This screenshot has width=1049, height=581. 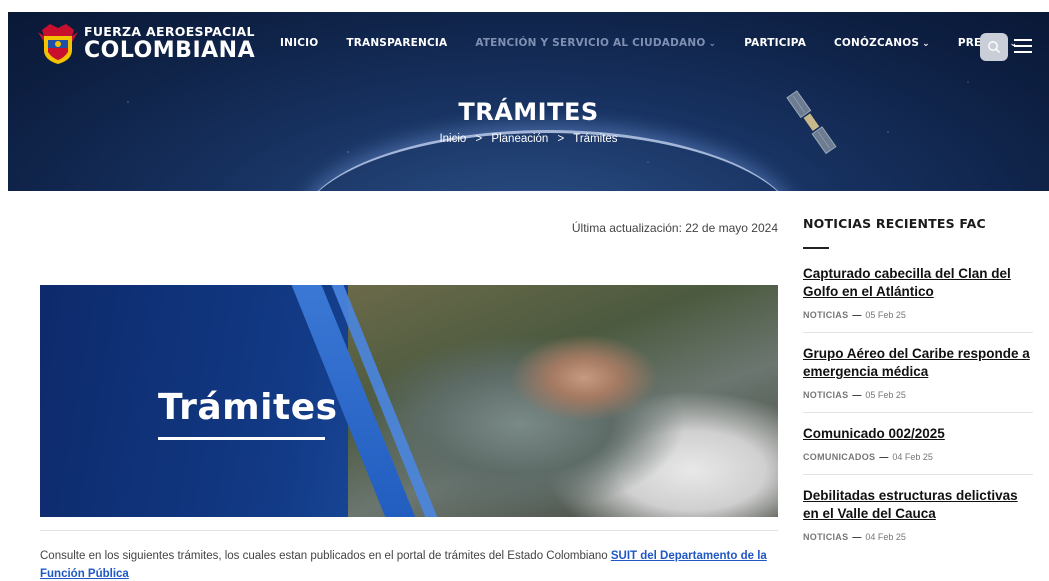 What do you see at coordinates (674, 228) in the screenshot?
I see `last-updated: Última actualización: 22 de mayo 2024` at bounding box center [674, 228].